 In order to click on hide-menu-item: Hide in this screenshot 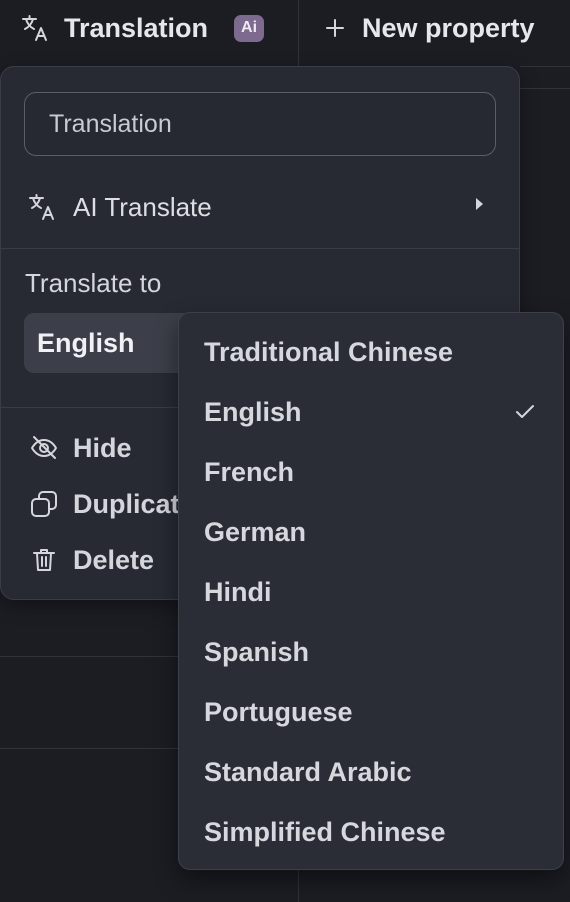, I will do `click(80, 448)`.